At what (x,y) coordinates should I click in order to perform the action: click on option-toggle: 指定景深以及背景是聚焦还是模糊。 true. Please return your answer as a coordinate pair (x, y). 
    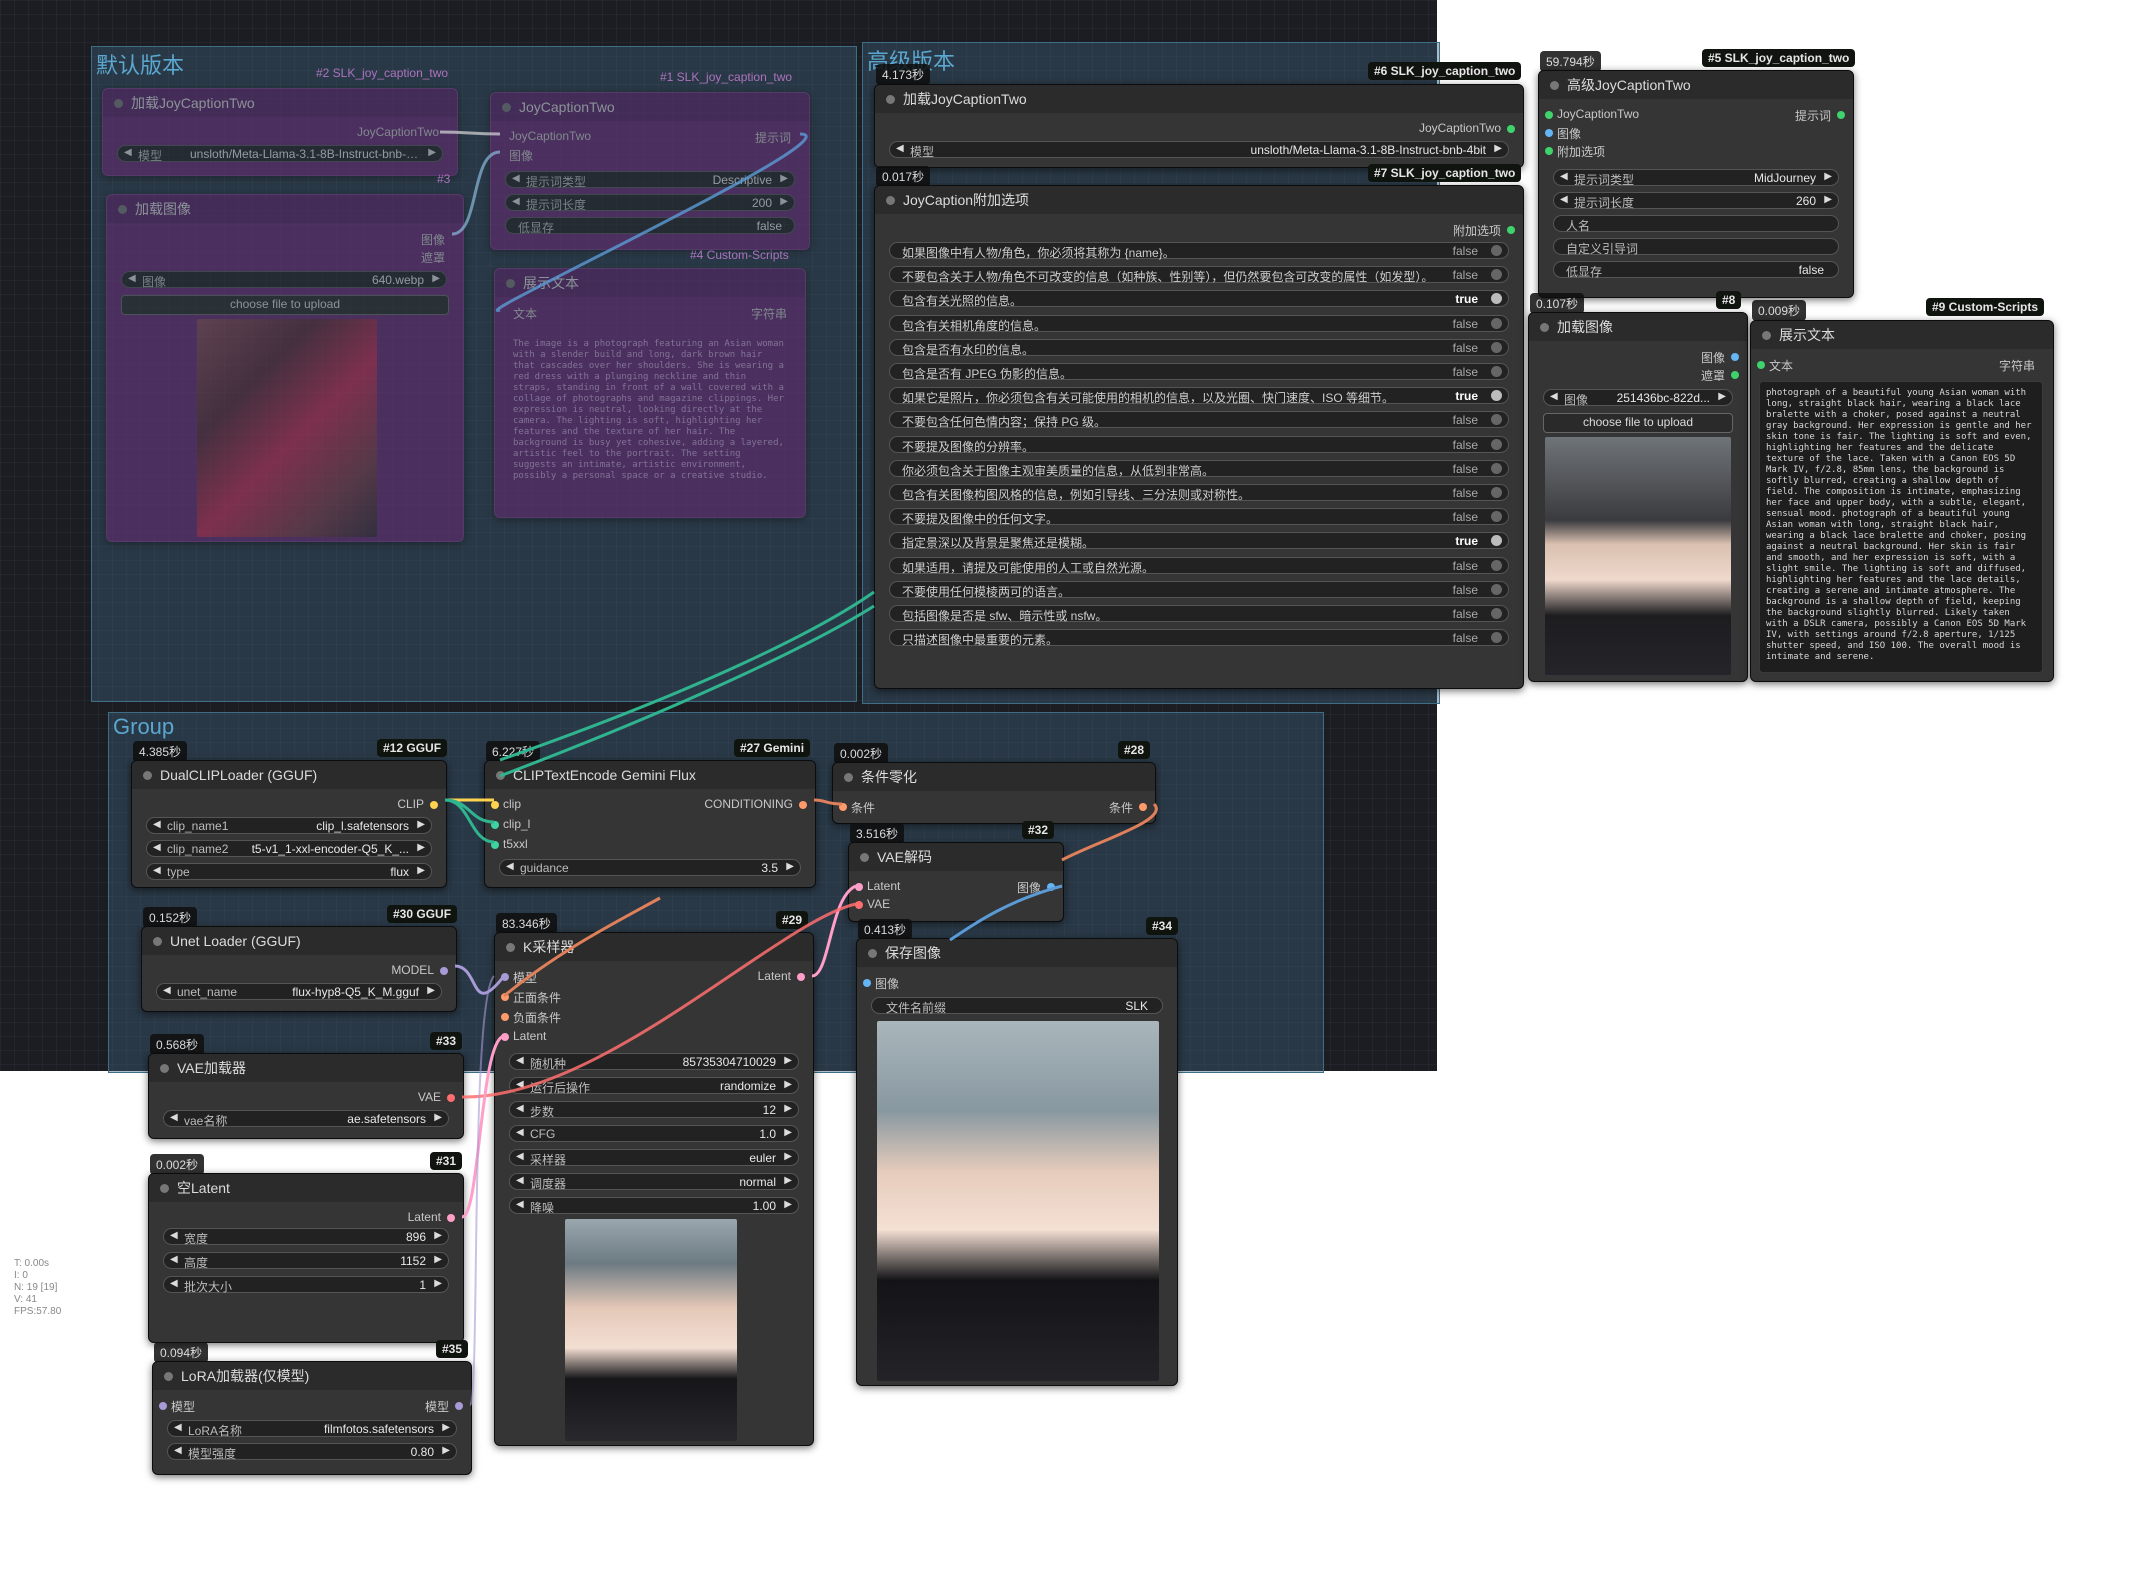
    Looking at the image, I should click on (1199, 541).